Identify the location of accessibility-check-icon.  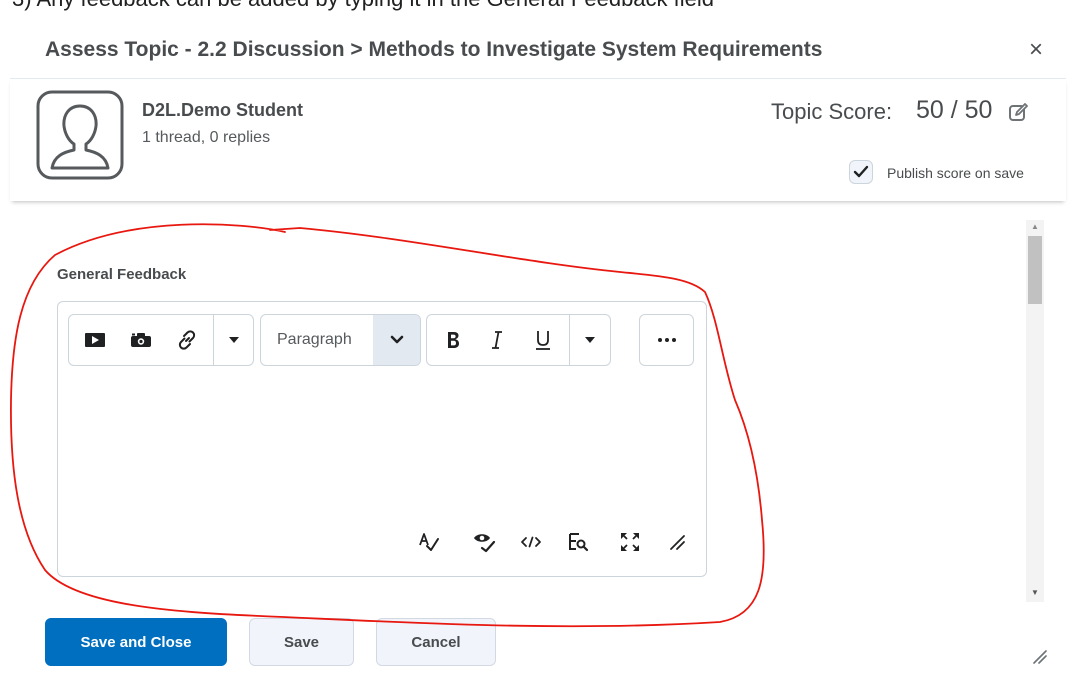
(484, 542).